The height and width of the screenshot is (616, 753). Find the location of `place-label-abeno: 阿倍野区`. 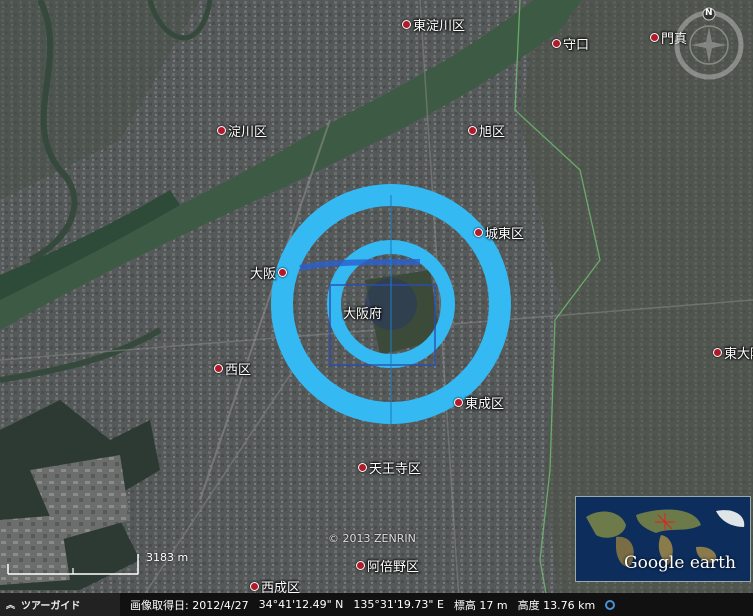

place-label-abeno: 阿倍野区 is located at coordinates (387, 565).